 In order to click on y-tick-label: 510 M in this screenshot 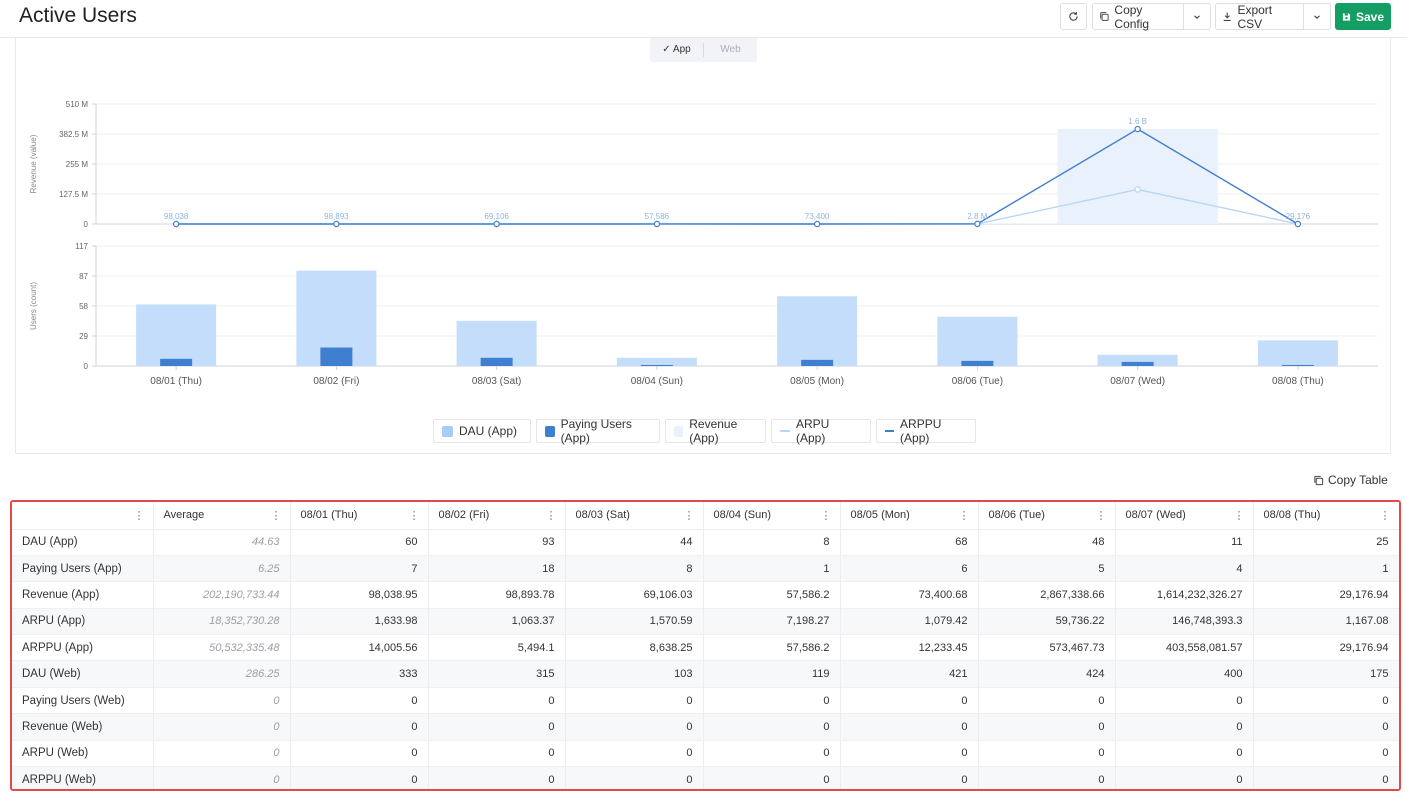, I will do `click(77, 104)`.